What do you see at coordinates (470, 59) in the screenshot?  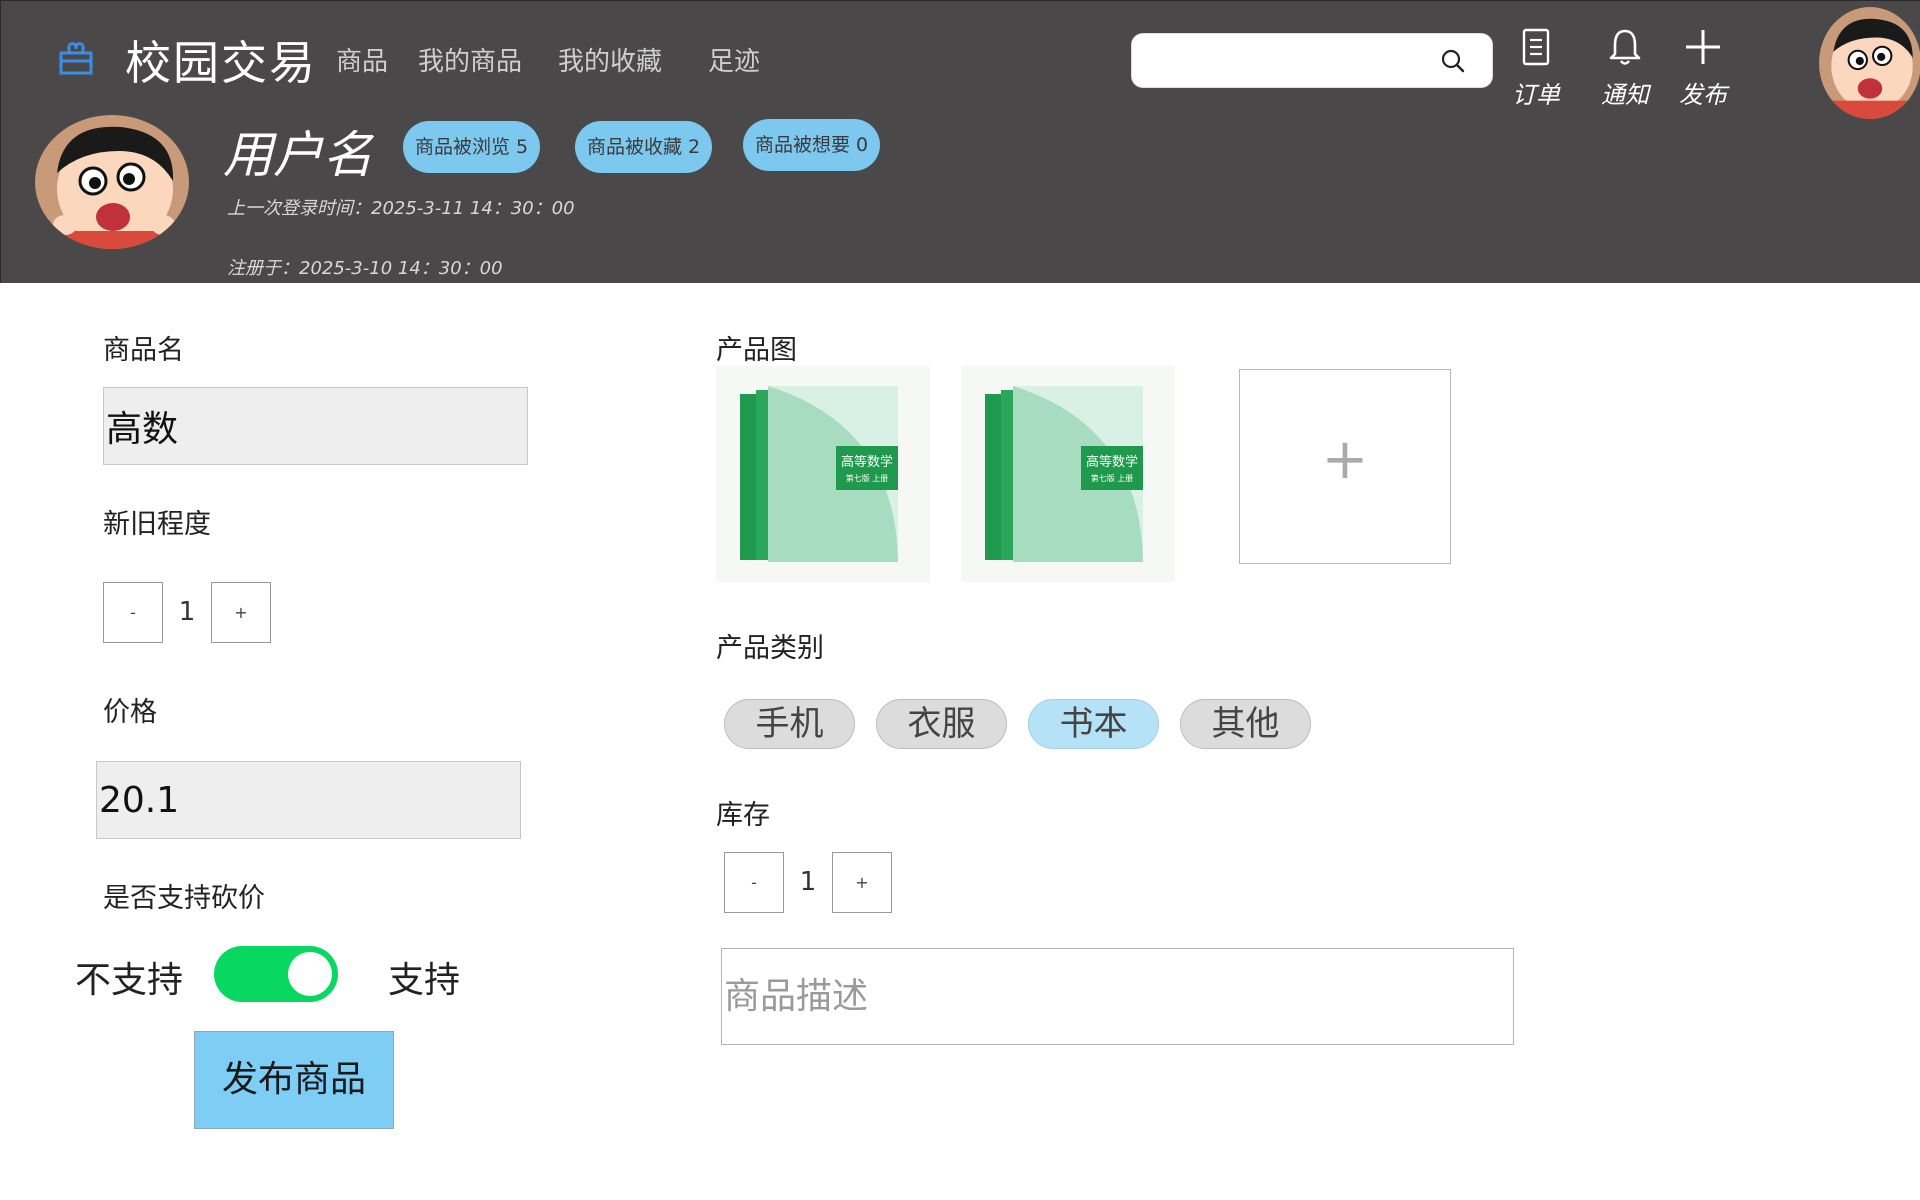 I see `nav-my-products: 我的商品` at bounding box center [470, 59].